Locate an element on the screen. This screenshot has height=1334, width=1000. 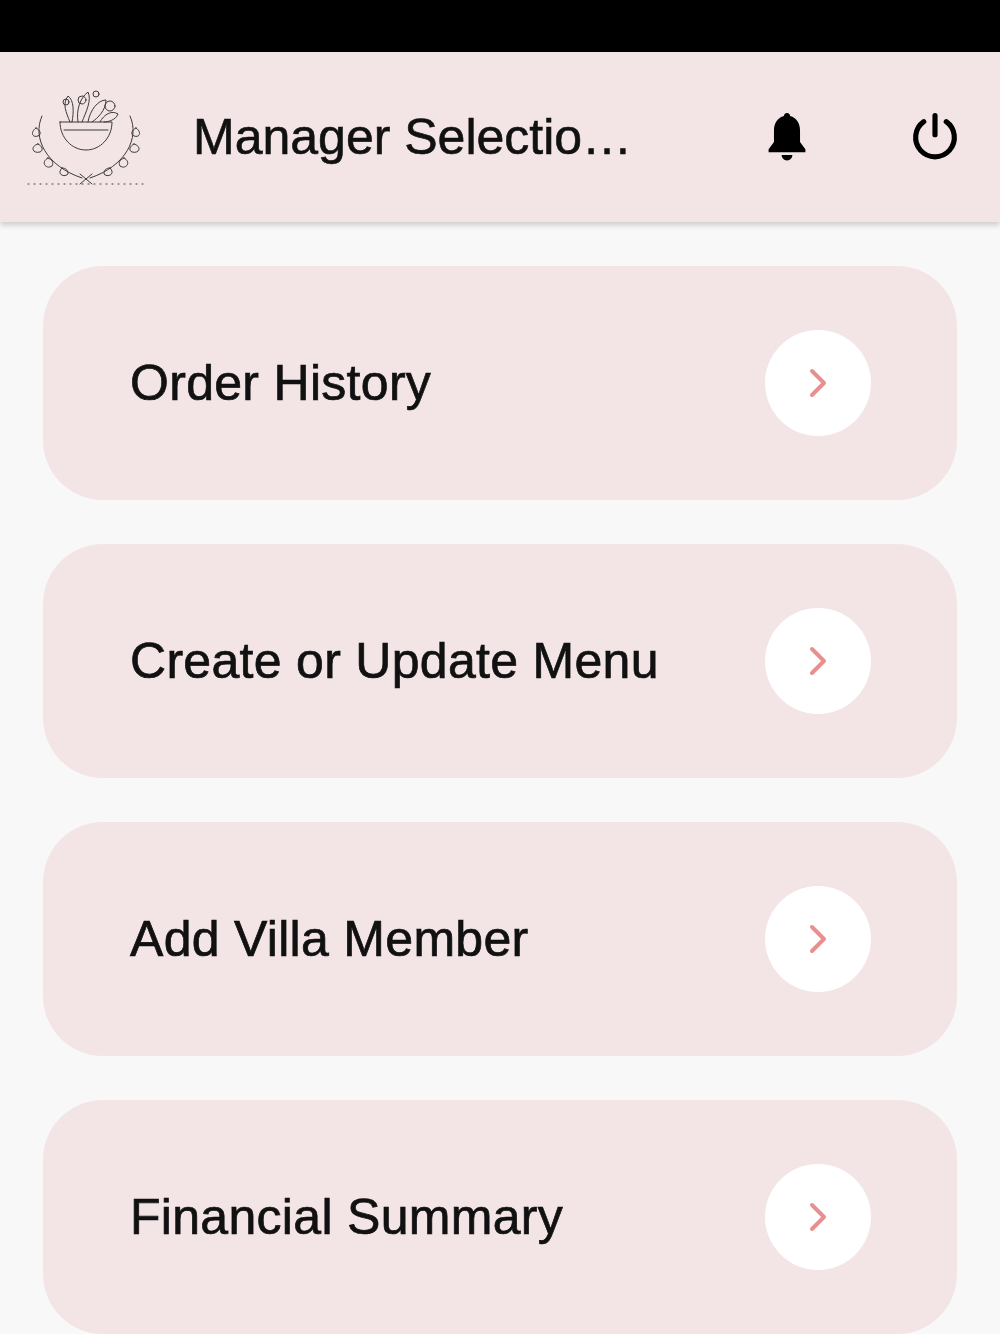
menu-label: Add Villa Member is located at coordinates (329, 939).